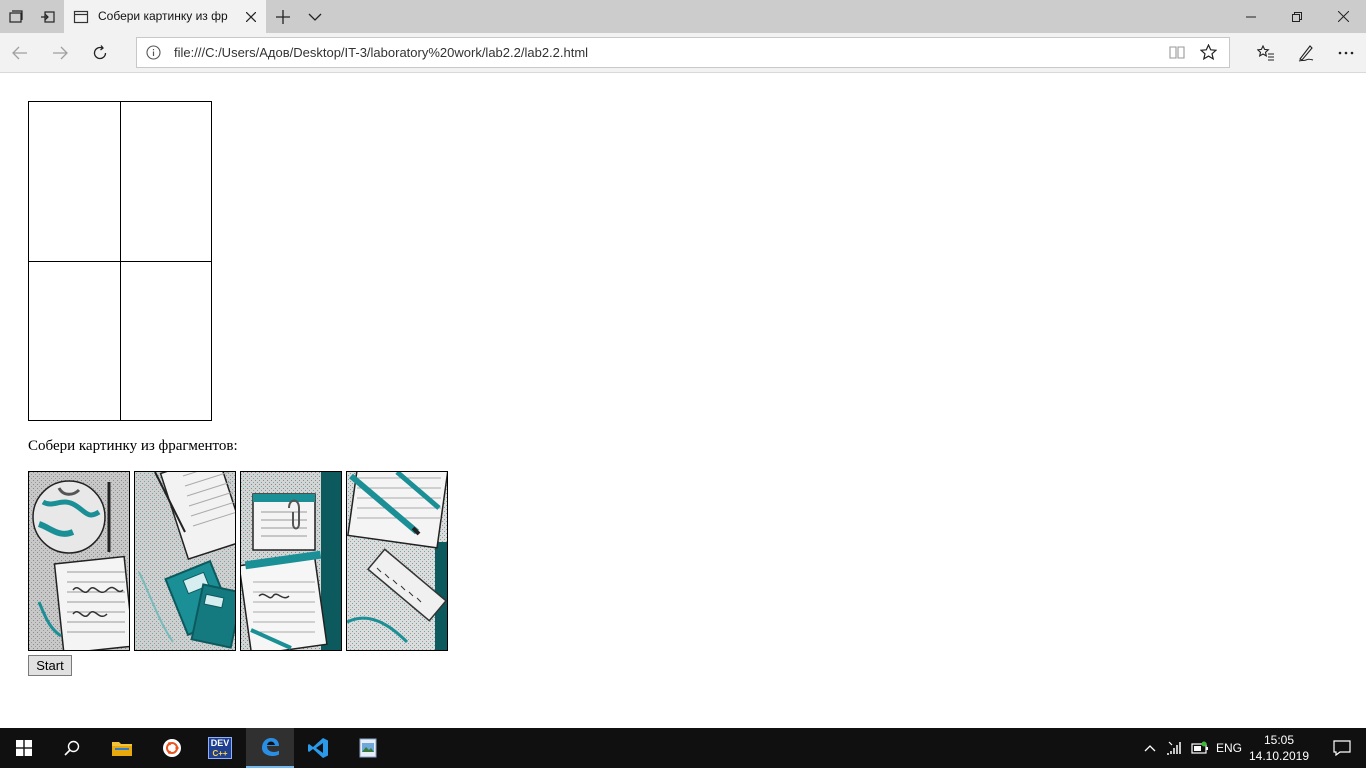  I want to click on network-button, so click(1174, 748).